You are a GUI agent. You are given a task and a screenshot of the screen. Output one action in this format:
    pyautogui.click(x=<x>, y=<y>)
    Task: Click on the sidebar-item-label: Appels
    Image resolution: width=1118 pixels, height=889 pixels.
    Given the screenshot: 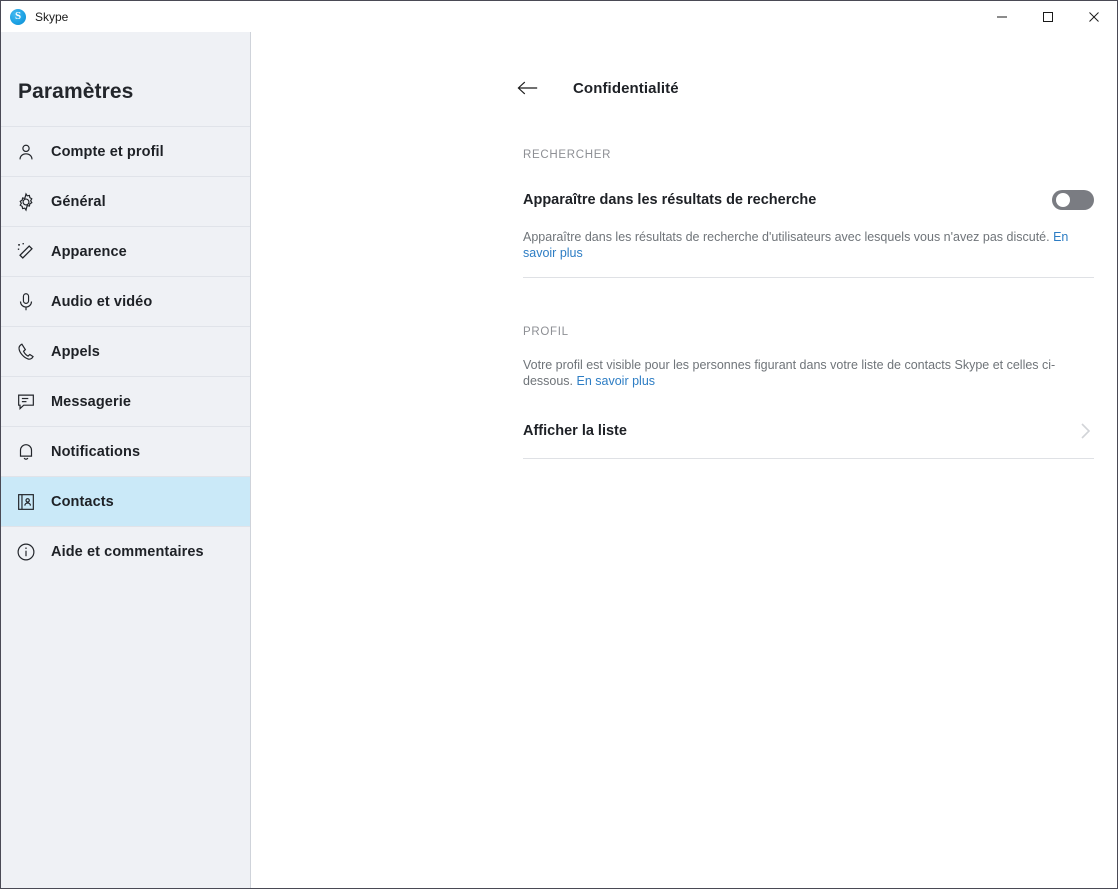 What is the action you would take?
    pyautogui.click(x=75, y=351)
    